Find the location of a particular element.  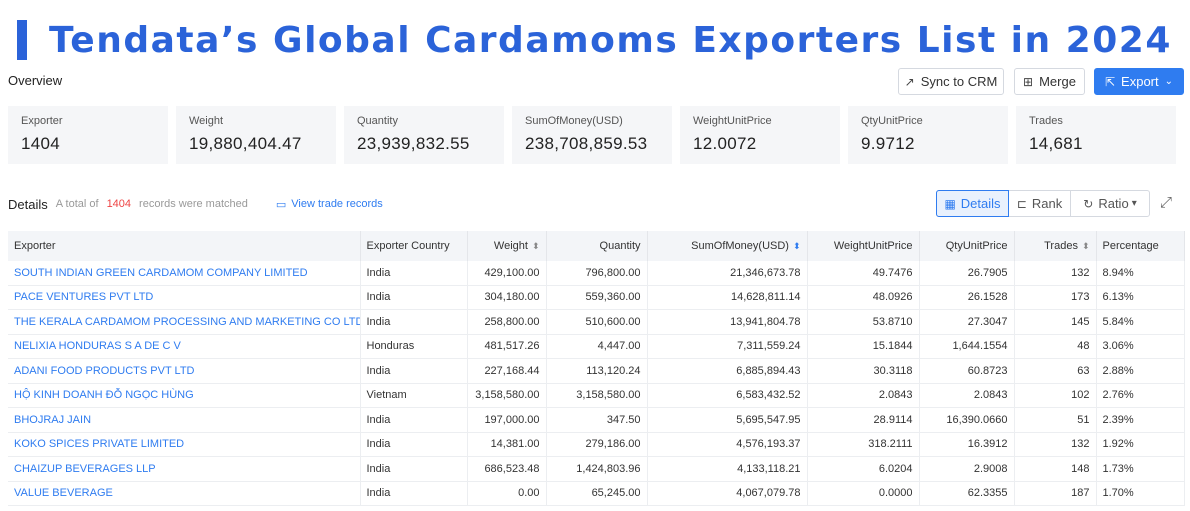

cell-weight: 227,168.44 is located at coordinates (507, 371).